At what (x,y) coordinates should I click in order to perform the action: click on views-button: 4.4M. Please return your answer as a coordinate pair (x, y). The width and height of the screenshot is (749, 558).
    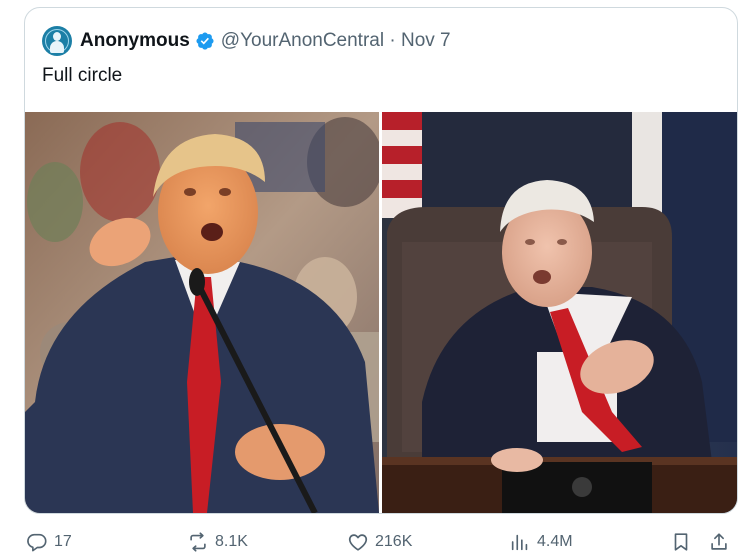
    Looking at the image, I should click on (541, 542).